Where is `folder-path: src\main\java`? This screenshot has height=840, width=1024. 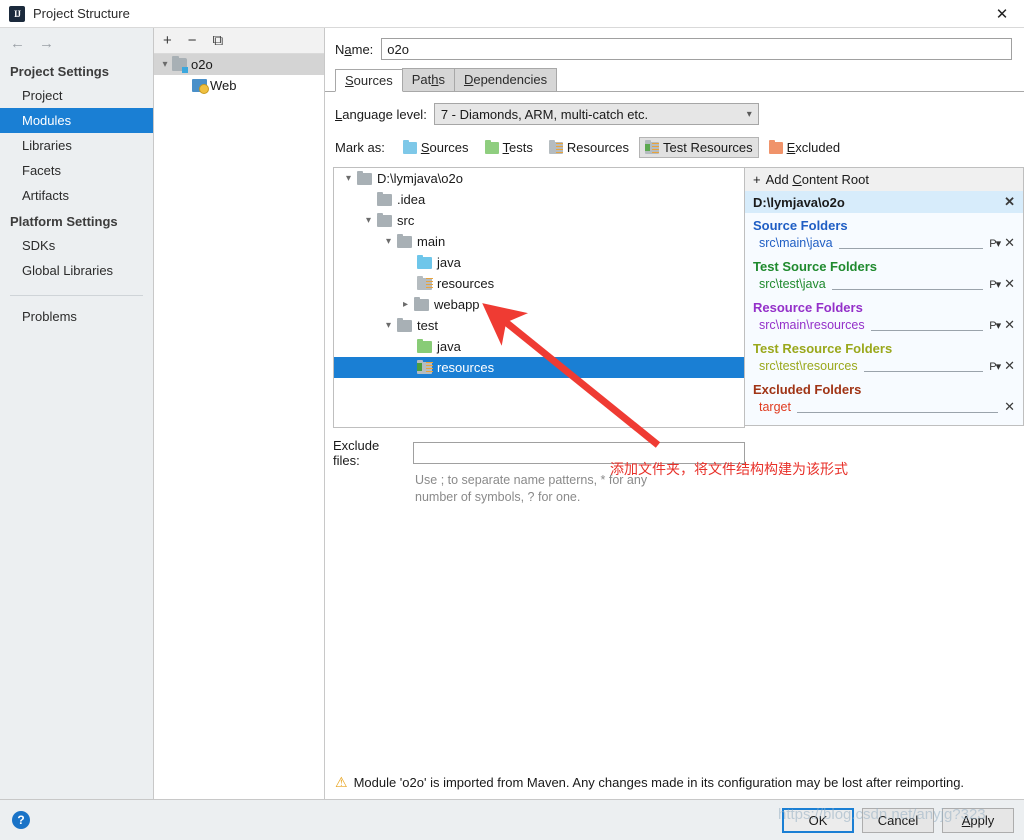 folder-path: src\main\java is located at coordinates (796, 243).